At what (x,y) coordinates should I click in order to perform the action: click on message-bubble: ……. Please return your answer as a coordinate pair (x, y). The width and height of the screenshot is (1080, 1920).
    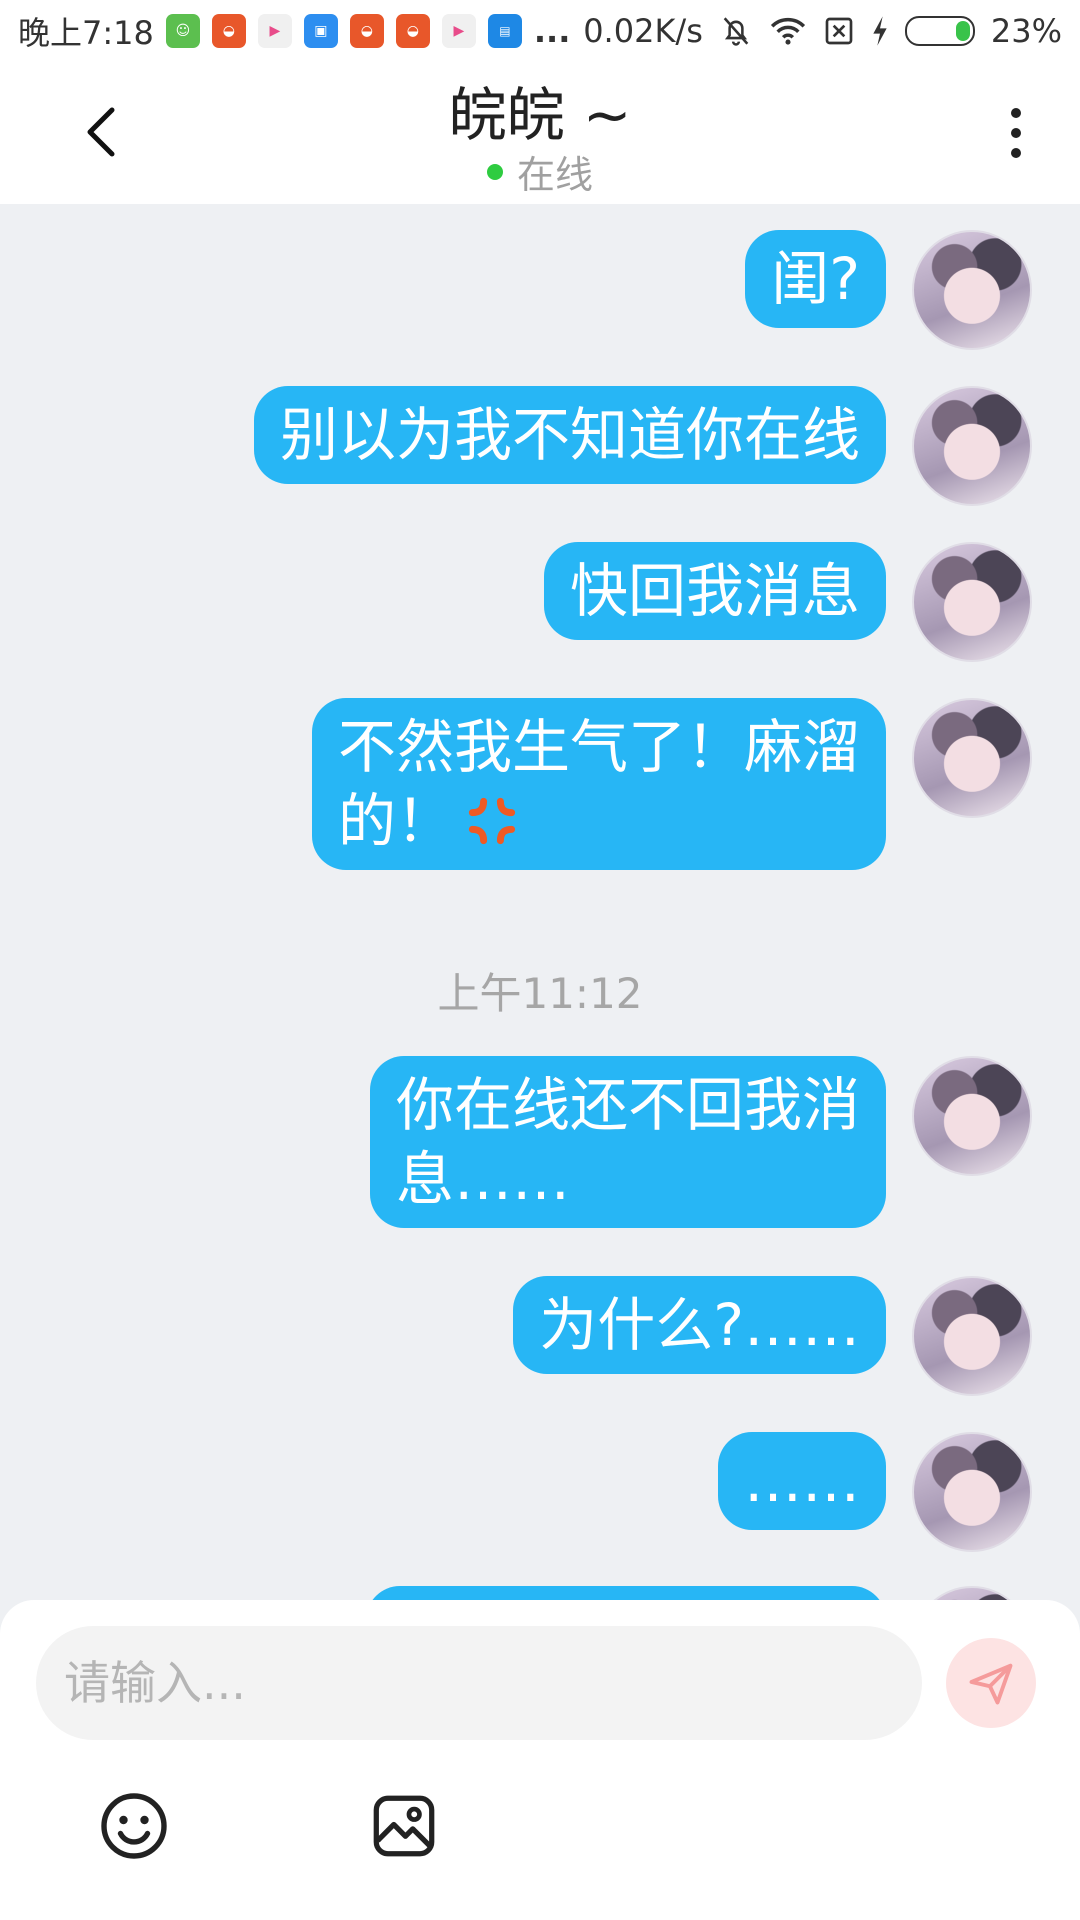
    Looking at the image, I should click on (802, 1481).